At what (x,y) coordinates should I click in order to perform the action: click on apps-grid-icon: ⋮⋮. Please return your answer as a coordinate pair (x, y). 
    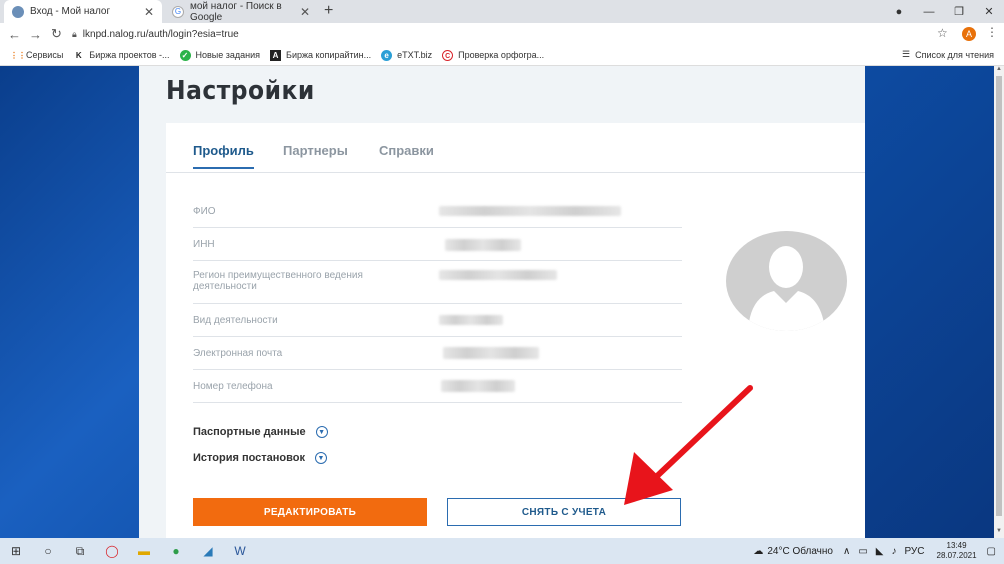
    Looking at the image, I should click on (18, 55).